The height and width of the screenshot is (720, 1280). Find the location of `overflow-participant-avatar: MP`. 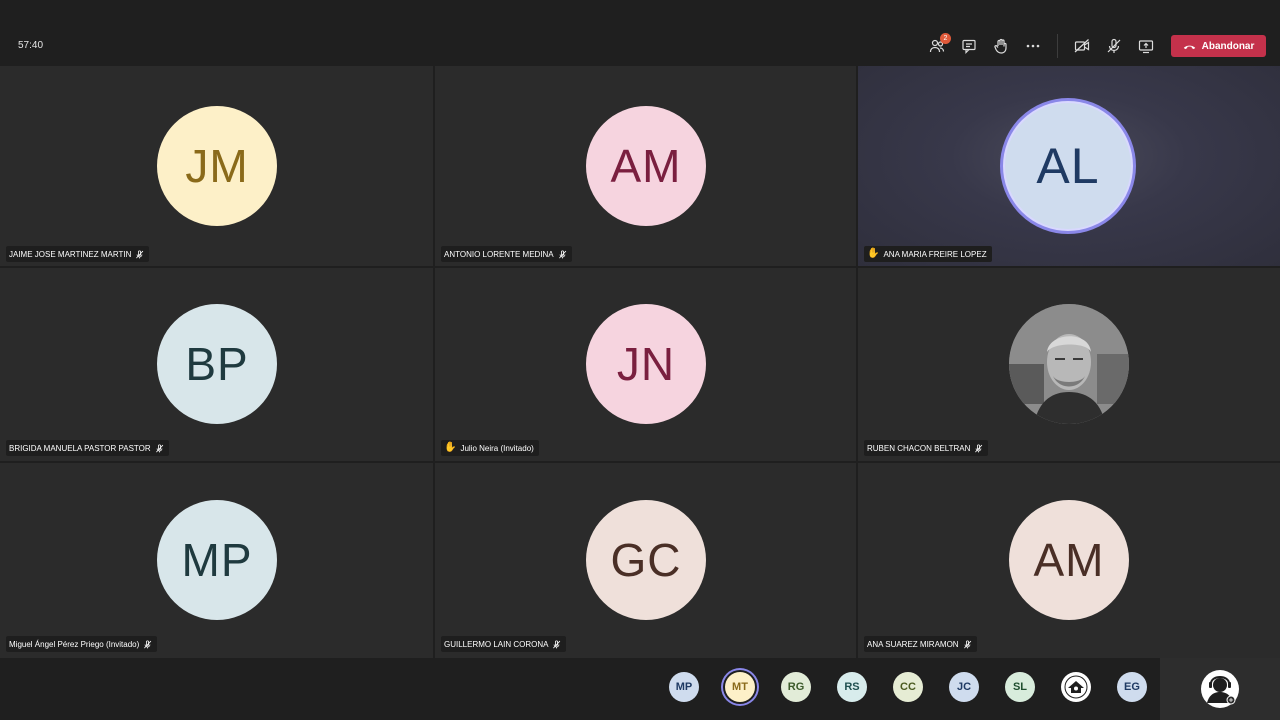

overflow-participant-avatar: MP is located at coordinates (684, 687).